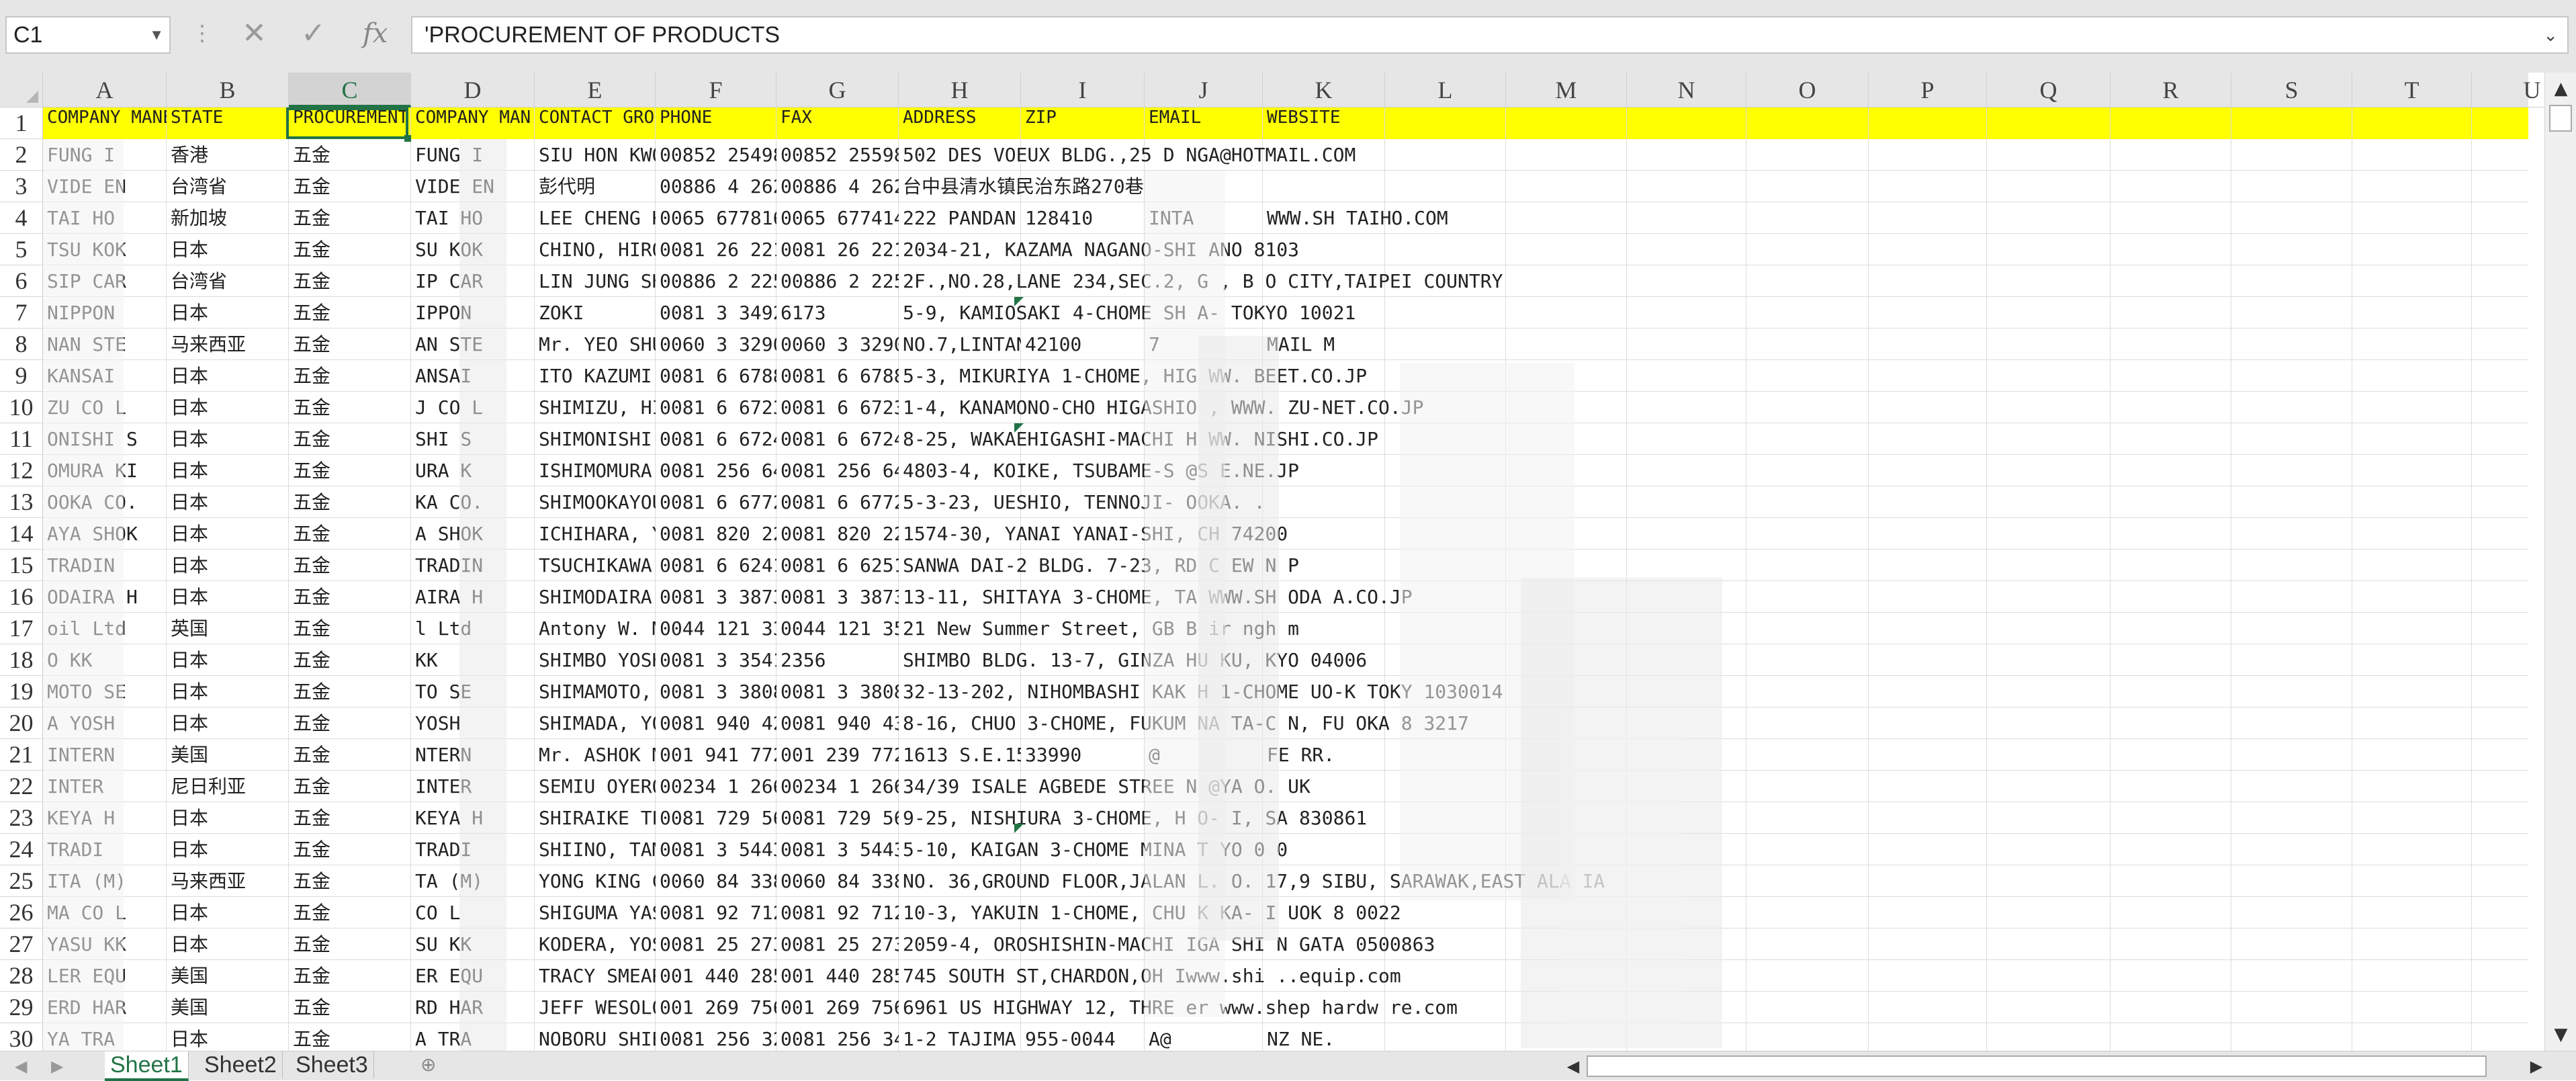 The image size is (2576, 1081). What do you see at coordinates (350, 123) in the screenshot?
I see `cell-c1: PROCUREMENT` at bounding box center [350, 123].